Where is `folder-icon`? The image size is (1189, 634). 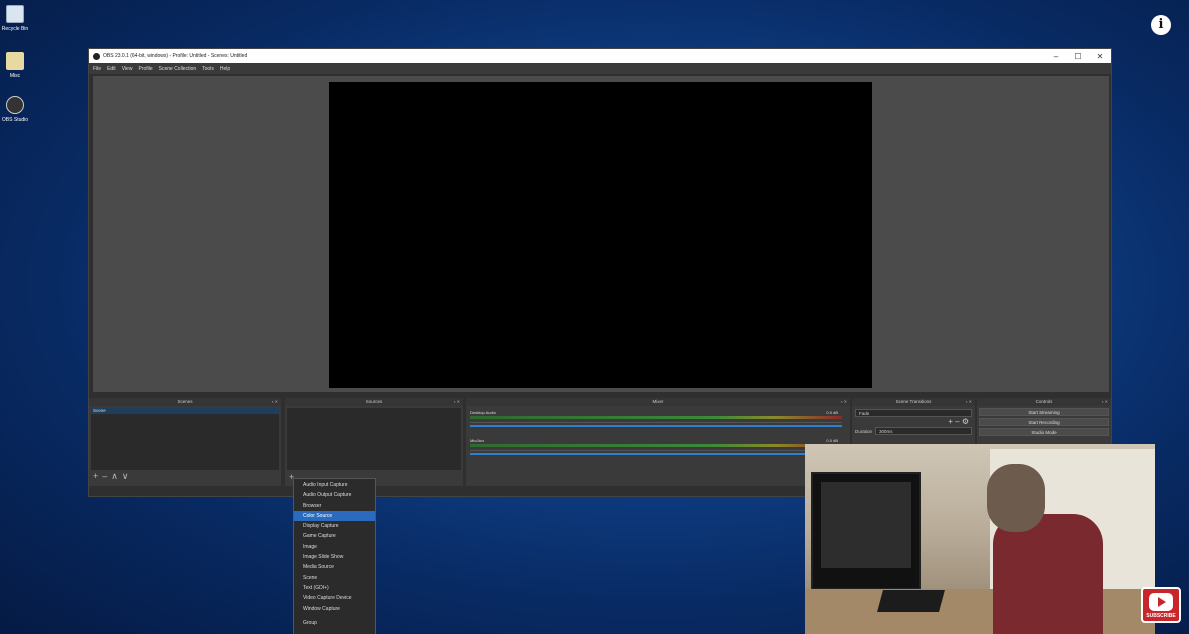 folder-icon is located at coordinates (15, 61).